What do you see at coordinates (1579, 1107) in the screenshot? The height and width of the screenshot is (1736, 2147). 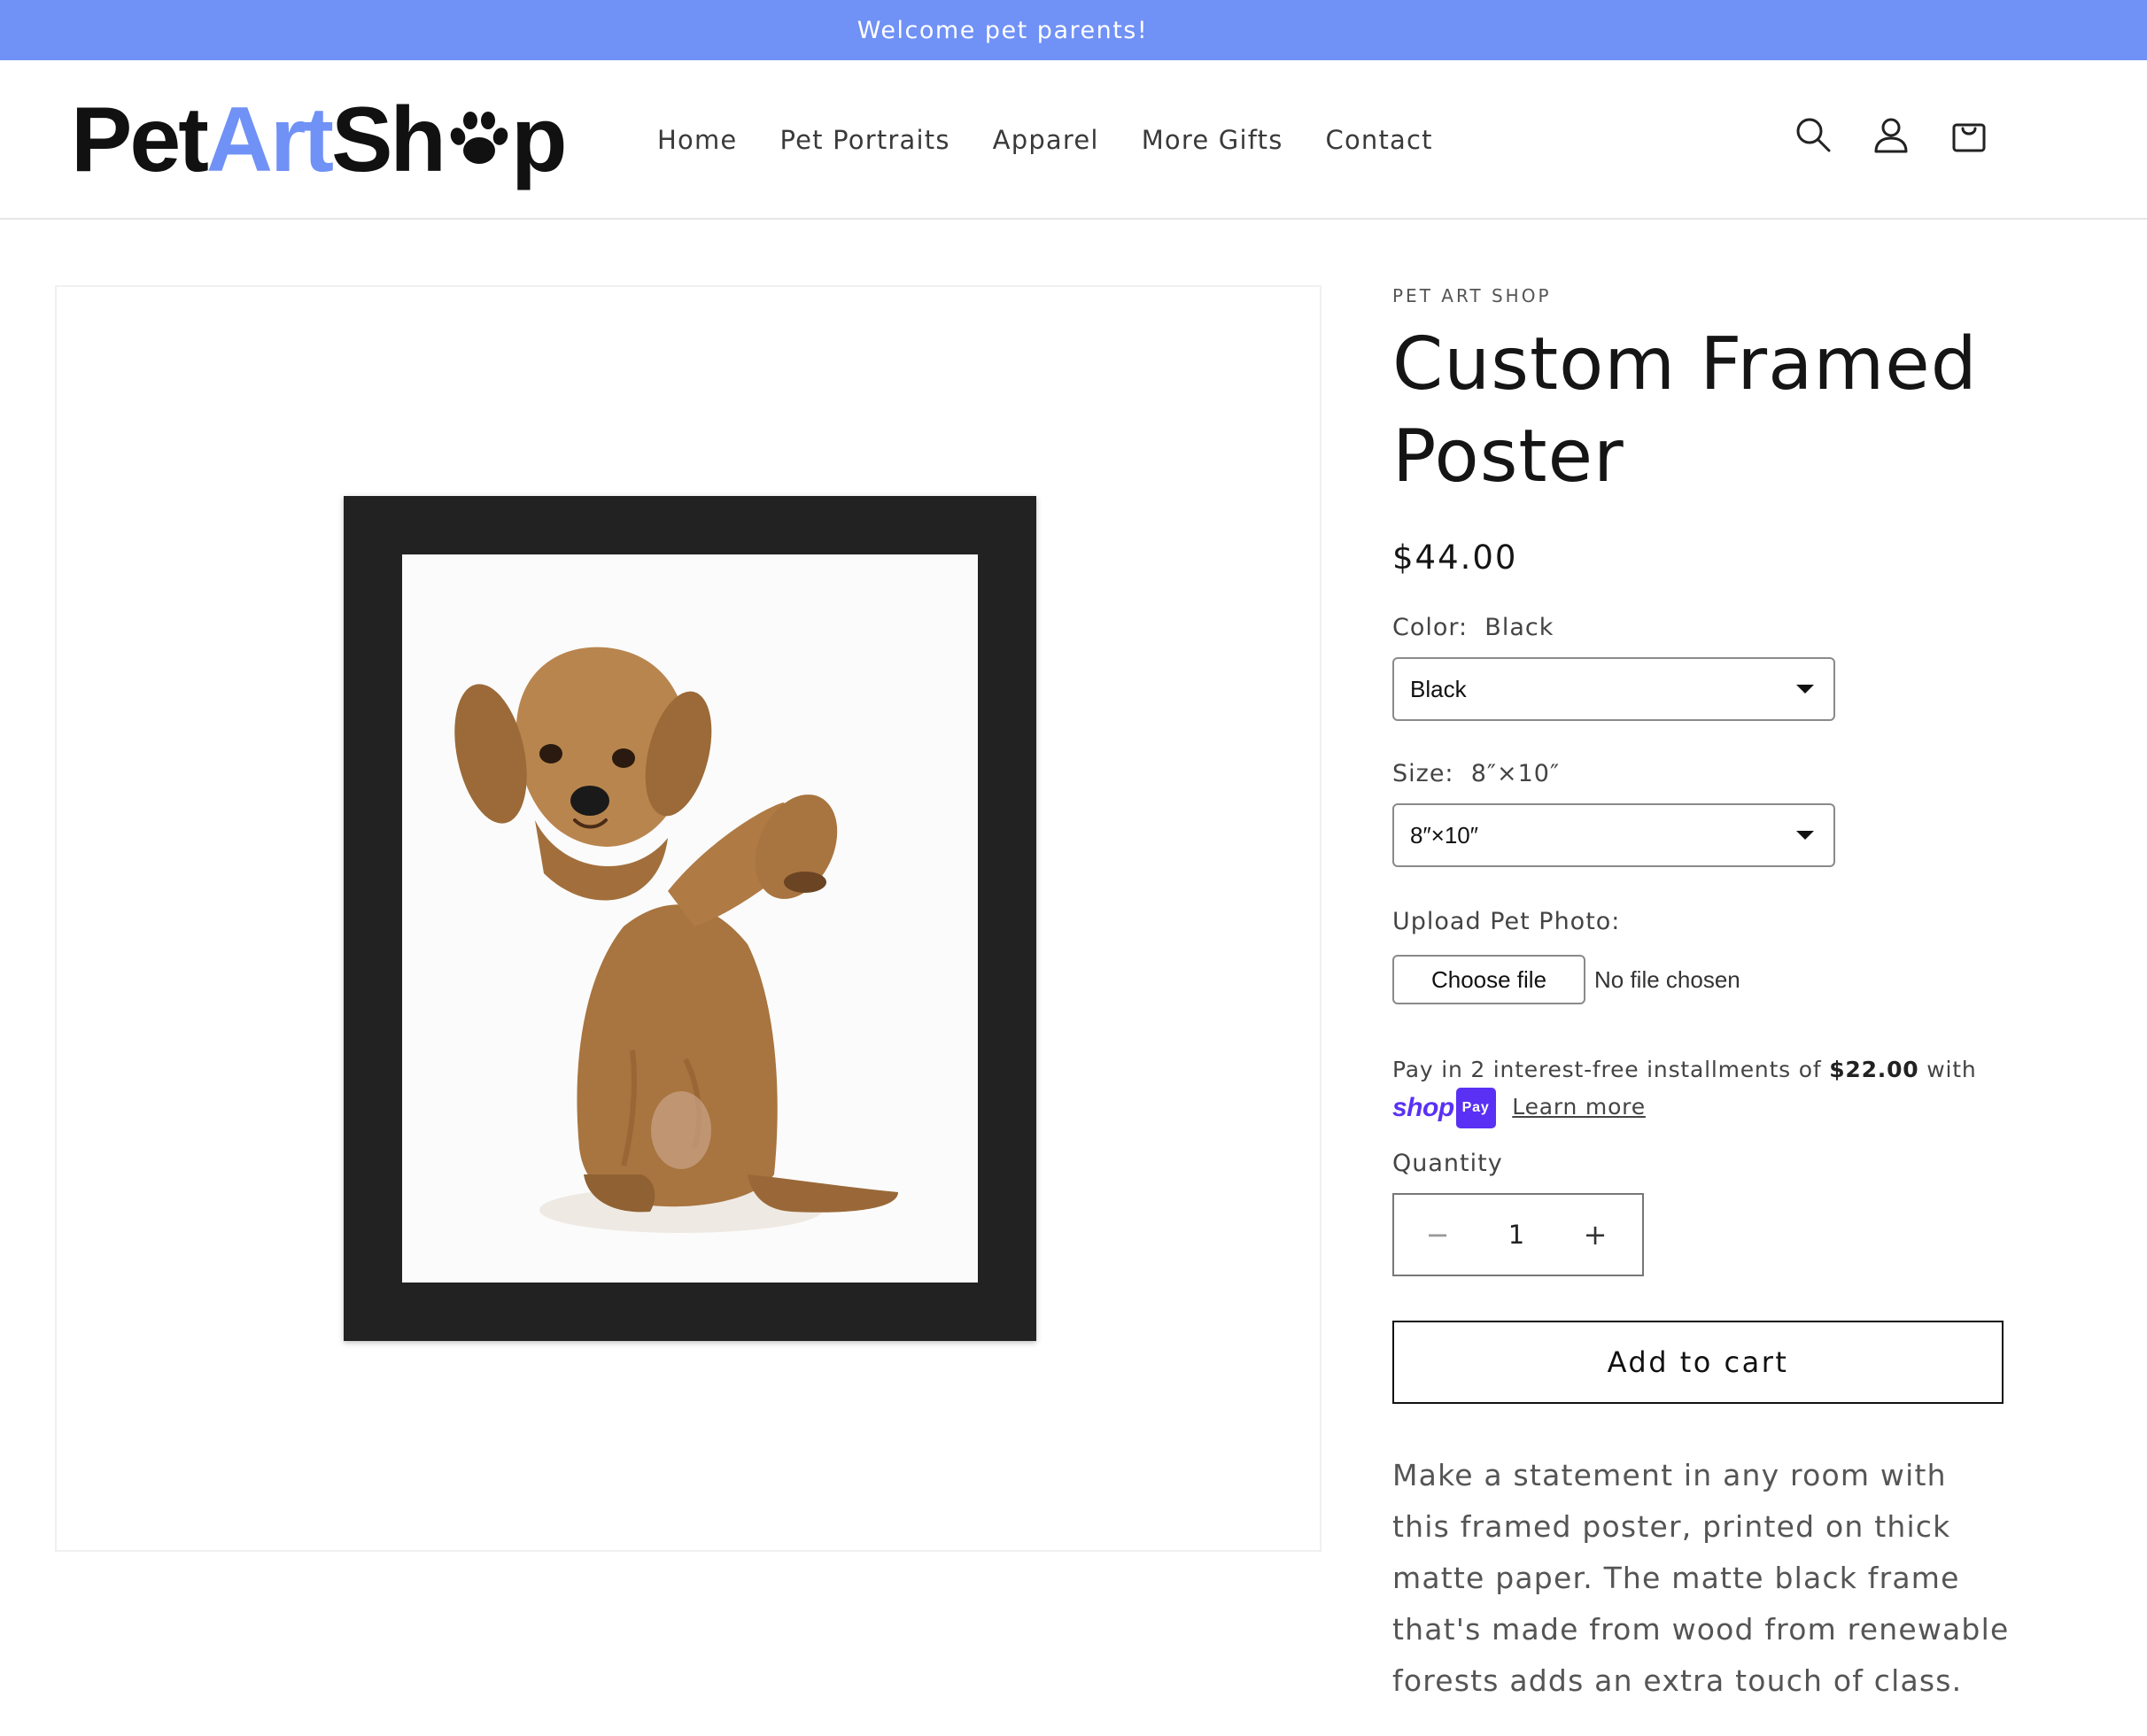 I see `learn-more-link: Learn more` at bounding box center [1579, 1107].